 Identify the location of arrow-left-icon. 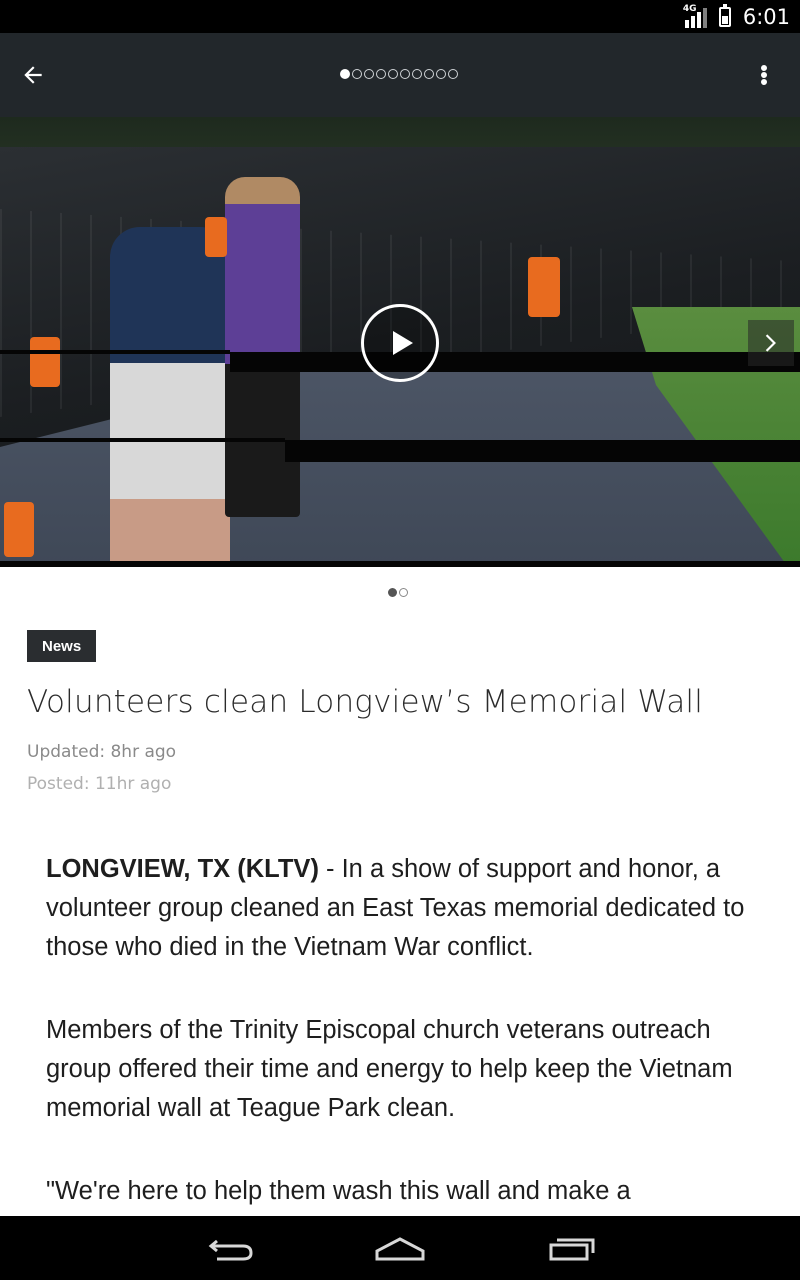
(33, 75).